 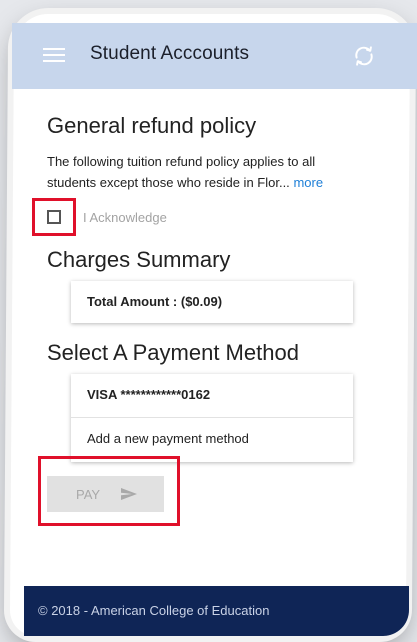 I want to click on footer-copyright: © 2018 - American College of Education, so click(x=154, y=610).